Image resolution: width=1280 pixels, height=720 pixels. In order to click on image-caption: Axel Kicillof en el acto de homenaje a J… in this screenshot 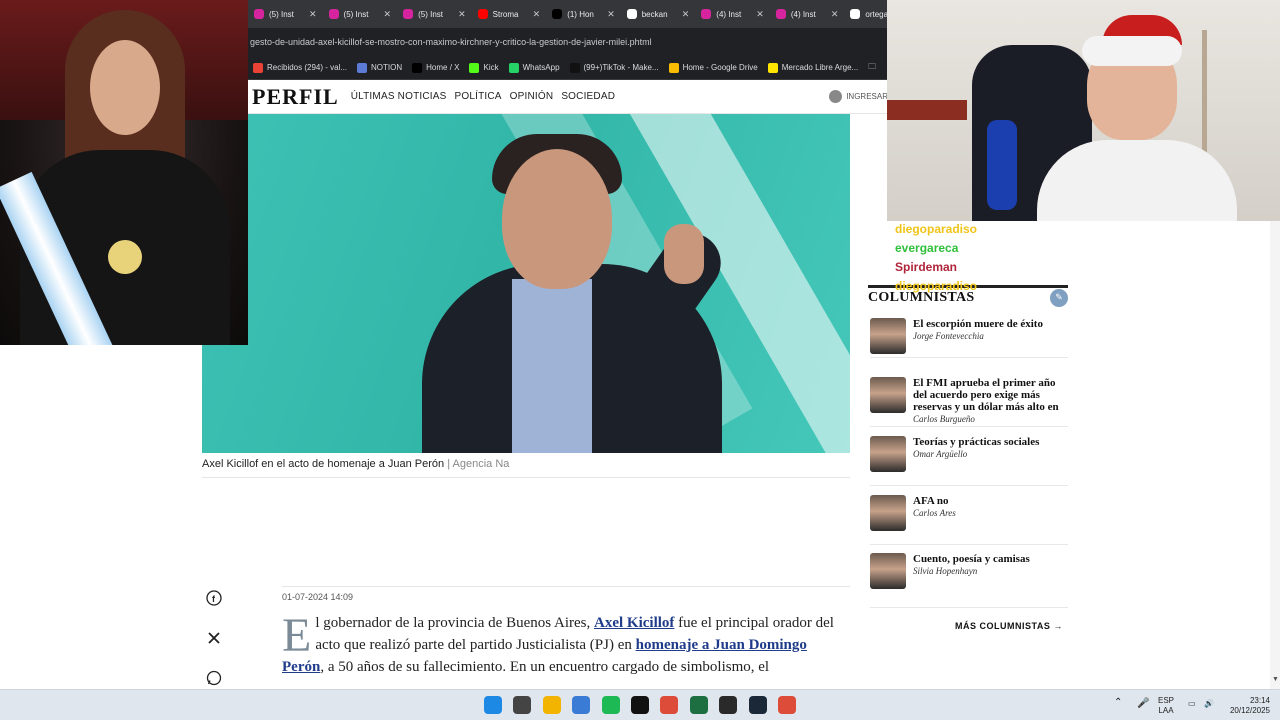, I will do `click(526, 468)`.